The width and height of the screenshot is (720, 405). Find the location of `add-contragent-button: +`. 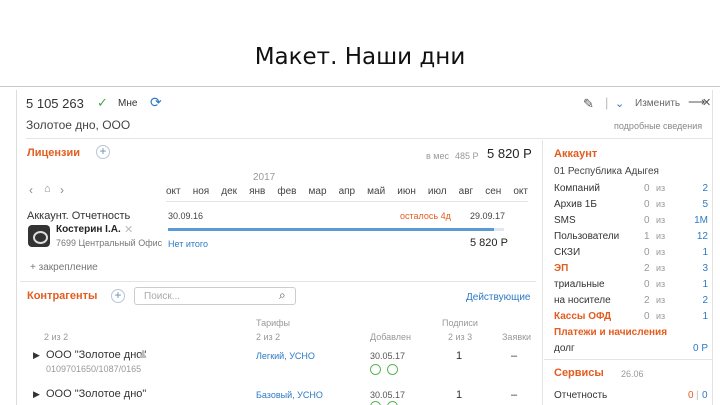

add-contragent-button: + is located at coordinates (118, 296).